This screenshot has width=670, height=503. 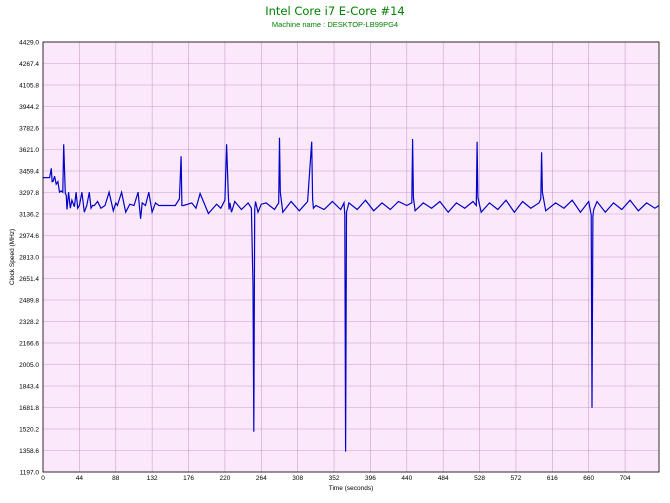 What do you see at coordinates (29, 193) in the screenshot?
I see `y-tick-label: 3297.8` at bounding box center [29, 193].